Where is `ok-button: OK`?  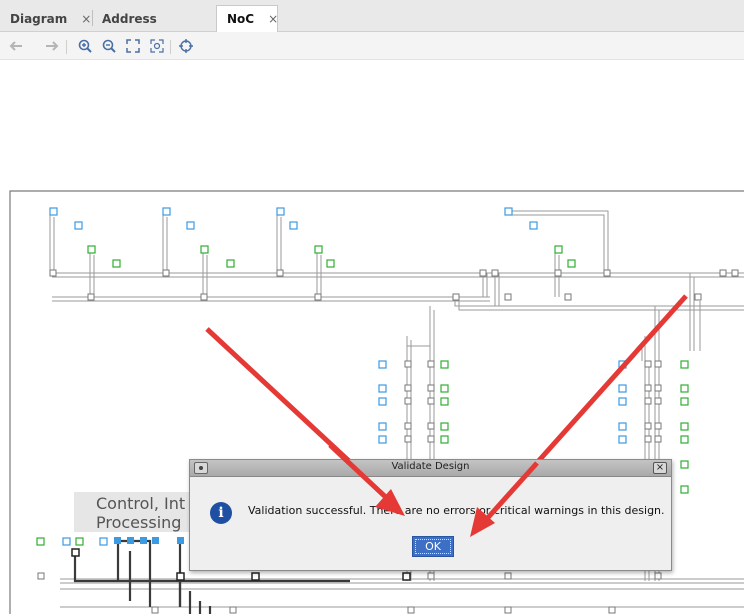 ok-button: OK is located at coordinates (433, 546).